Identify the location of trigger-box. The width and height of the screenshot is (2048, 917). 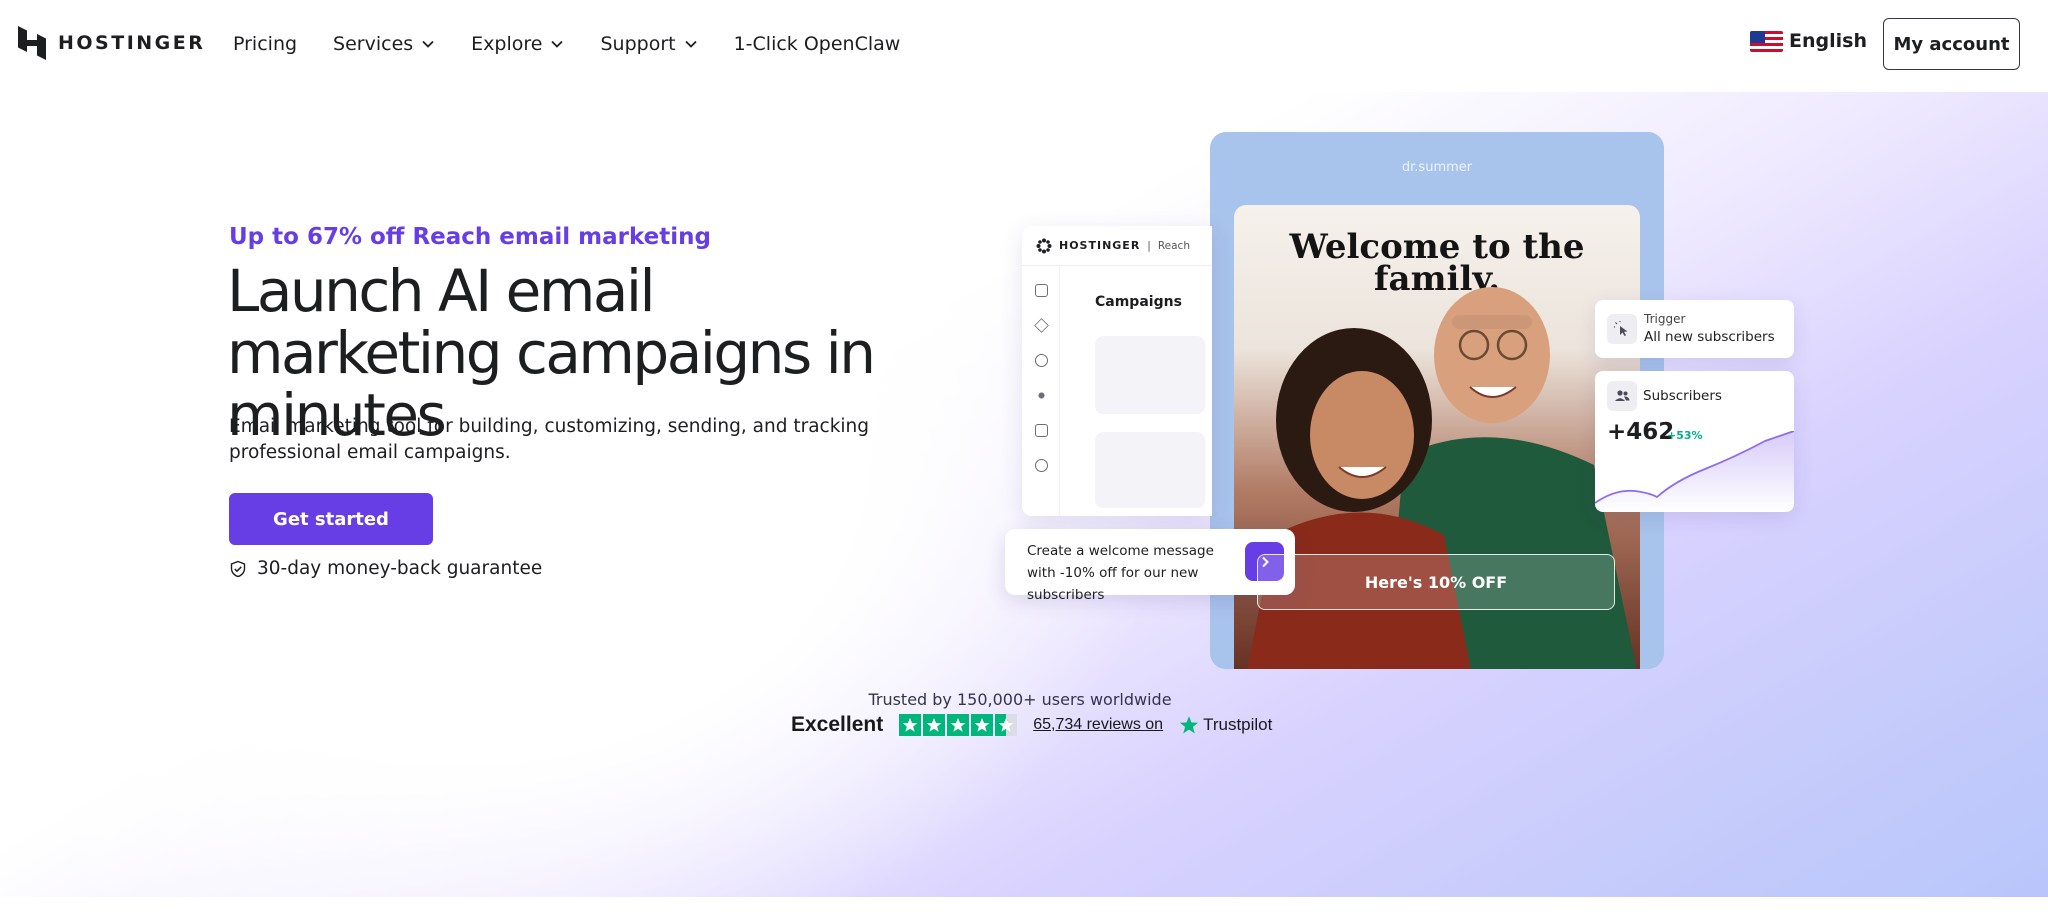
(1622, 329).